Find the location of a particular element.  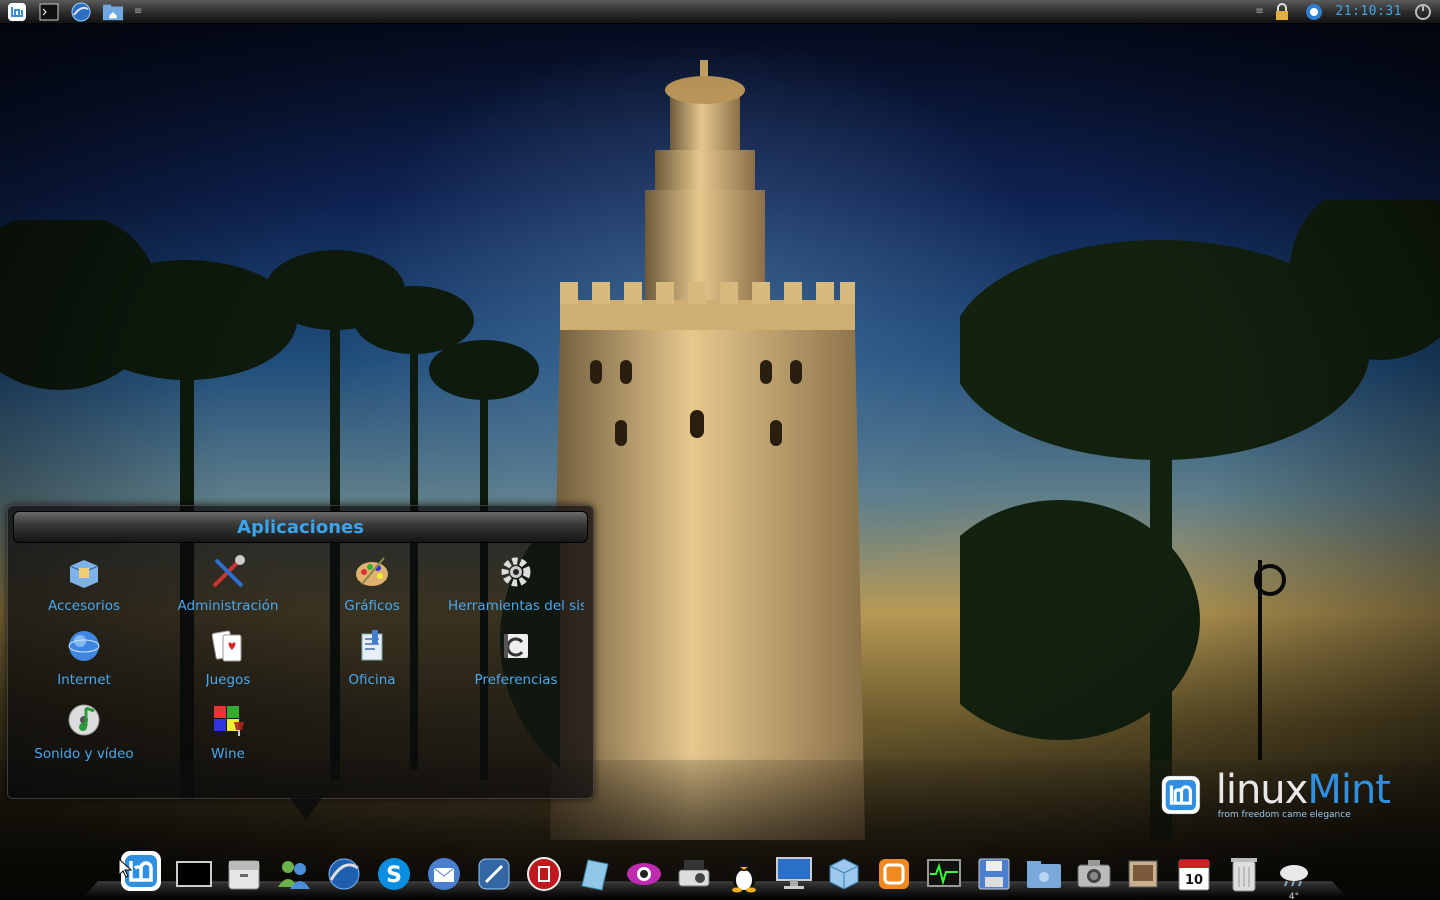

network-icon is located at coordinates (1314, 12).